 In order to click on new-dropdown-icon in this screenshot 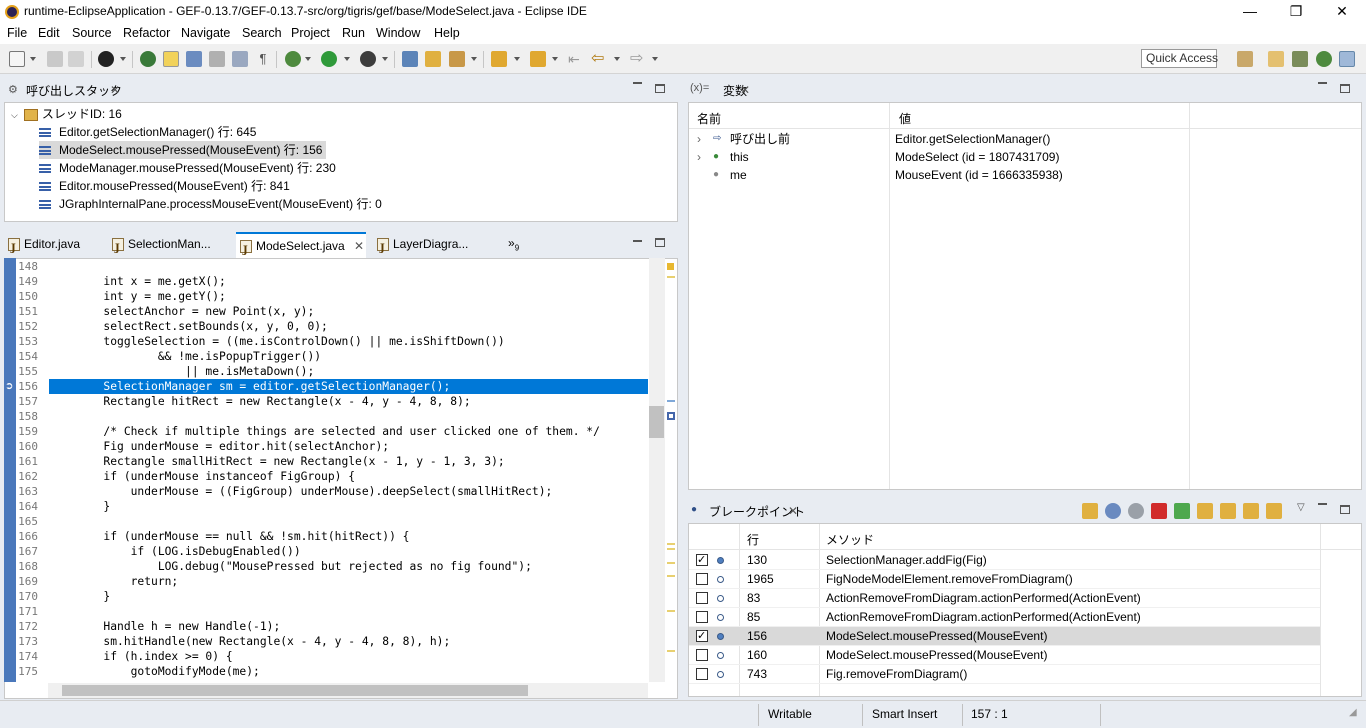, I will do `click(33, 59)`.